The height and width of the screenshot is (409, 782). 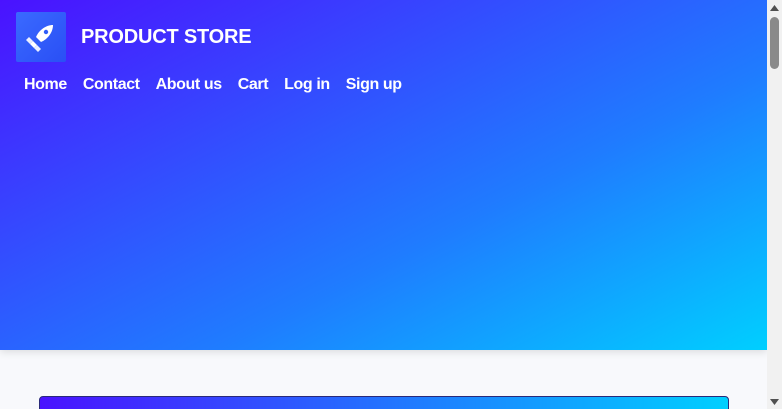 I want to click on scroll-up-arrow-icon, so click(x=774, y=7).